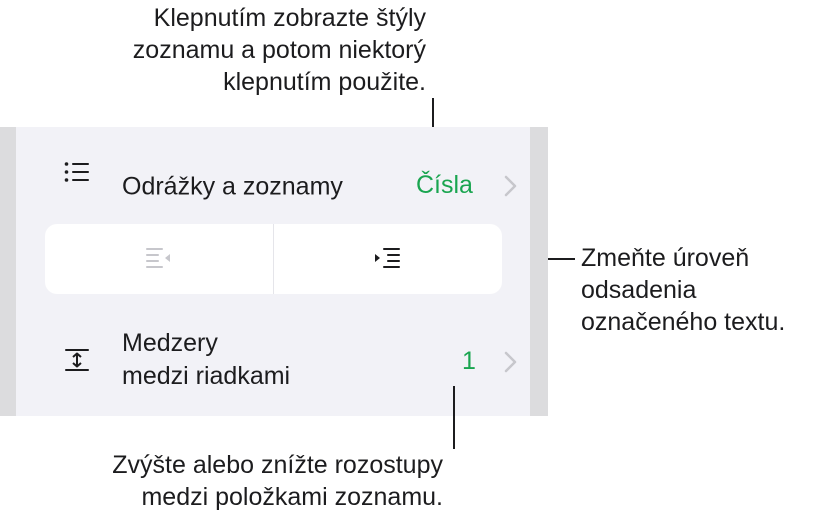 The image size is (827, 516). What do you see at coordinates (683, 322) in the screenshot?
I see `callout-text-line: označeného textu.` at bounding box center [683, 322].